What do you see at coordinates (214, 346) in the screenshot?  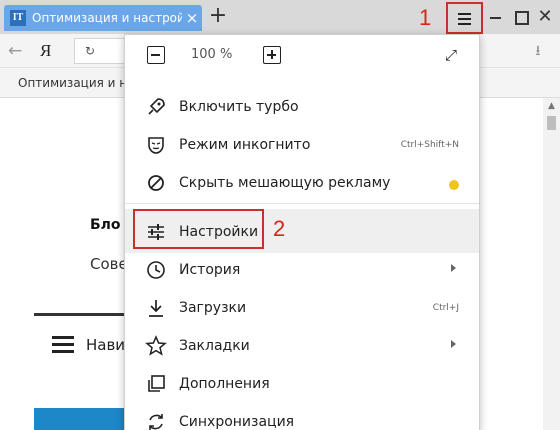 I see `menu-item-label: Закладки` at bounding box center [214, 346].